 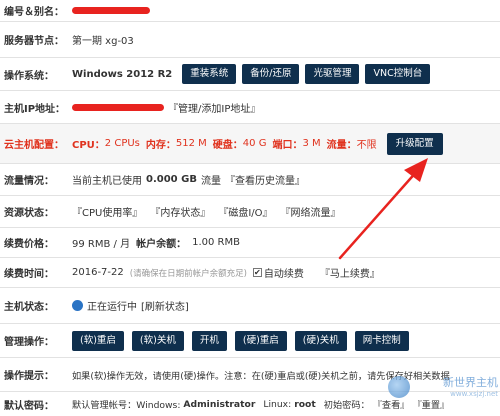 I want to click on row-alias: 编号＆别名：, so click(x=250, y=11).